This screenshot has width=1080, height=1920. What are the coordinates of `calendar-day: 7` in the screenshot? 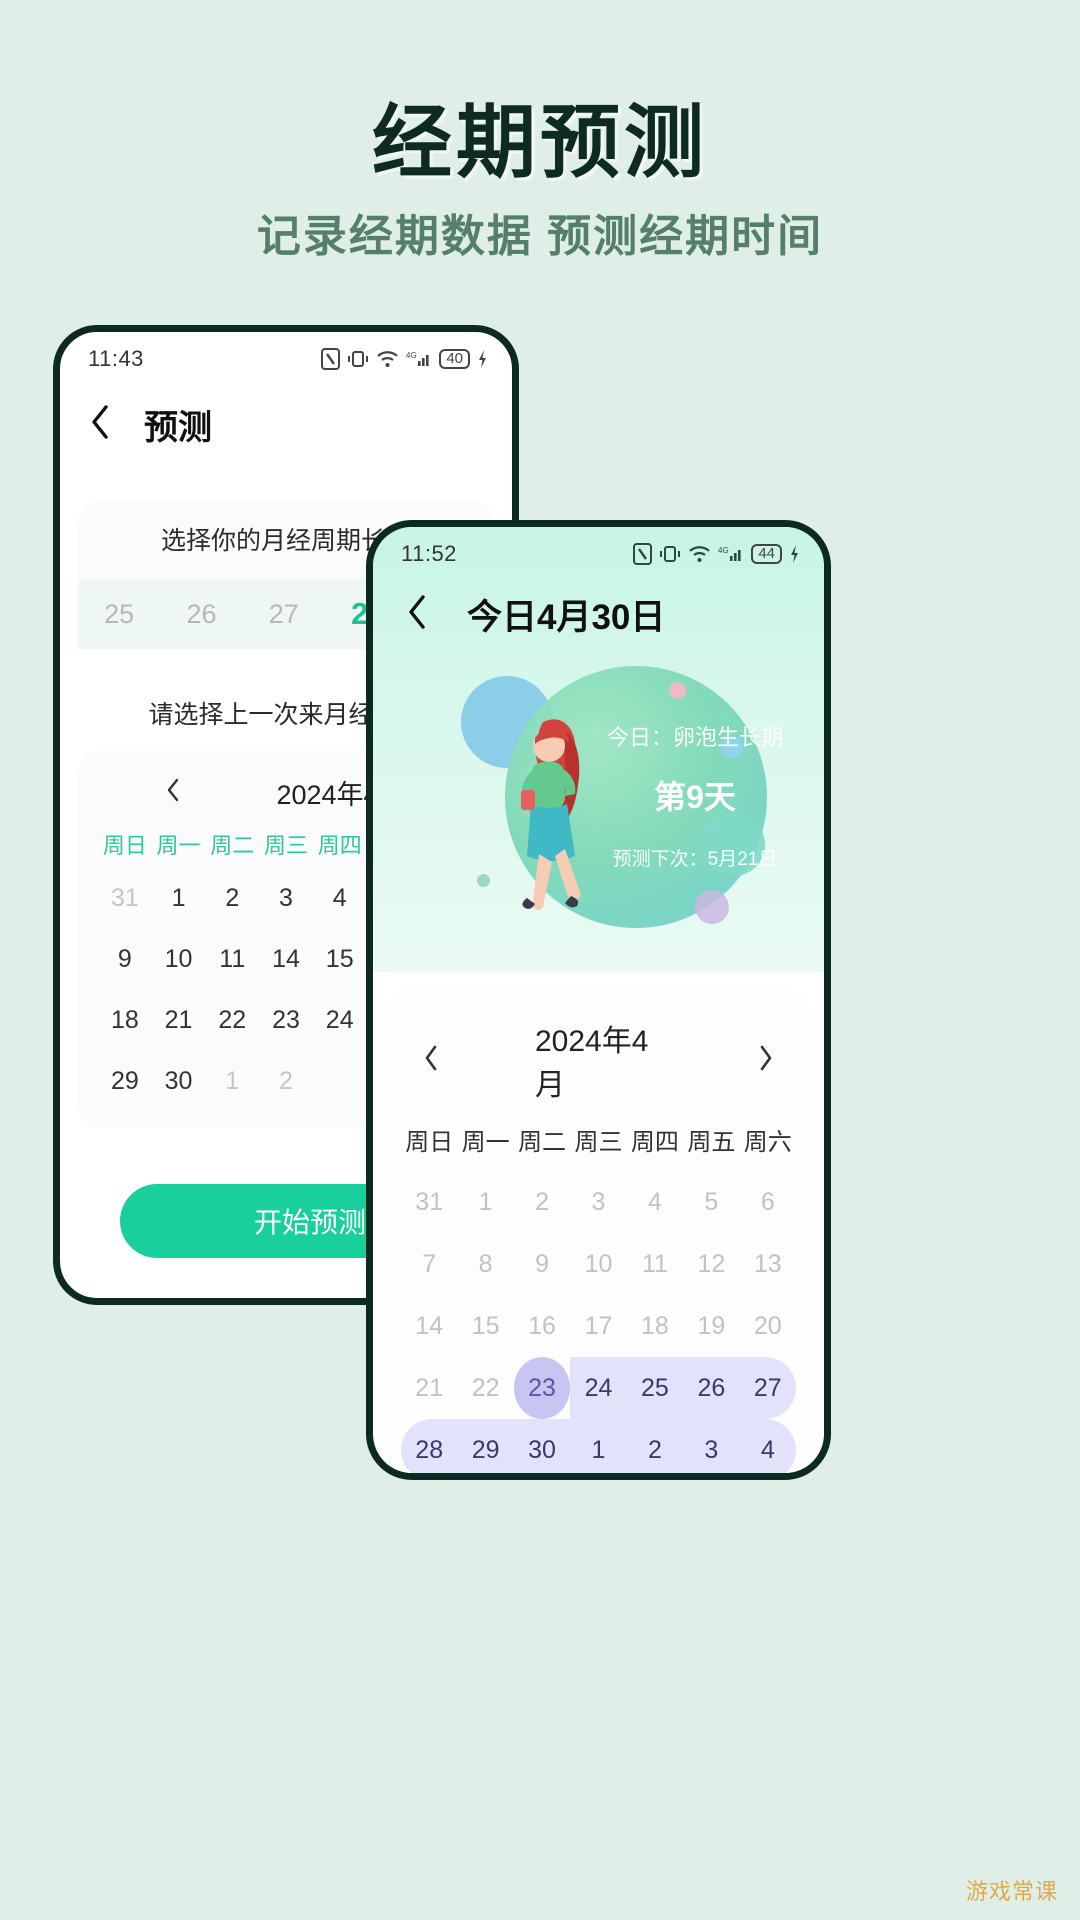 It's located at (429, 1264).